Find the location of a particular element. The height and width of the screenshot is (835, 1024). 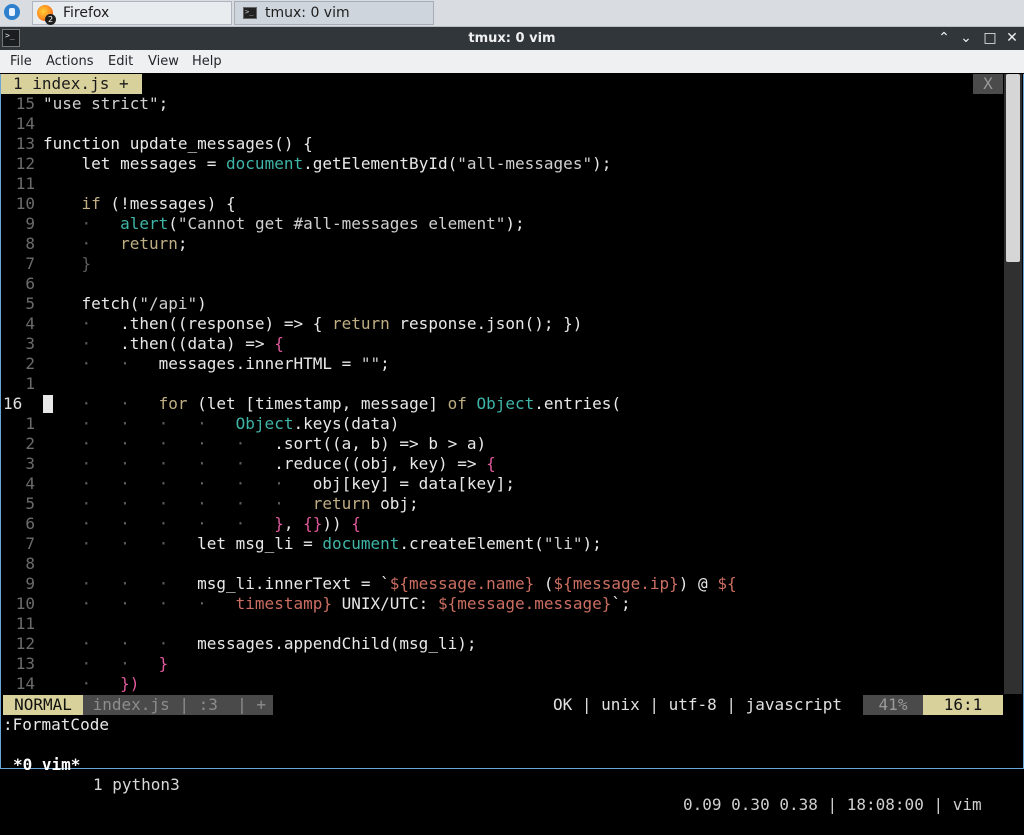

menu-actions: Actions is located at coordinates (70, 61).